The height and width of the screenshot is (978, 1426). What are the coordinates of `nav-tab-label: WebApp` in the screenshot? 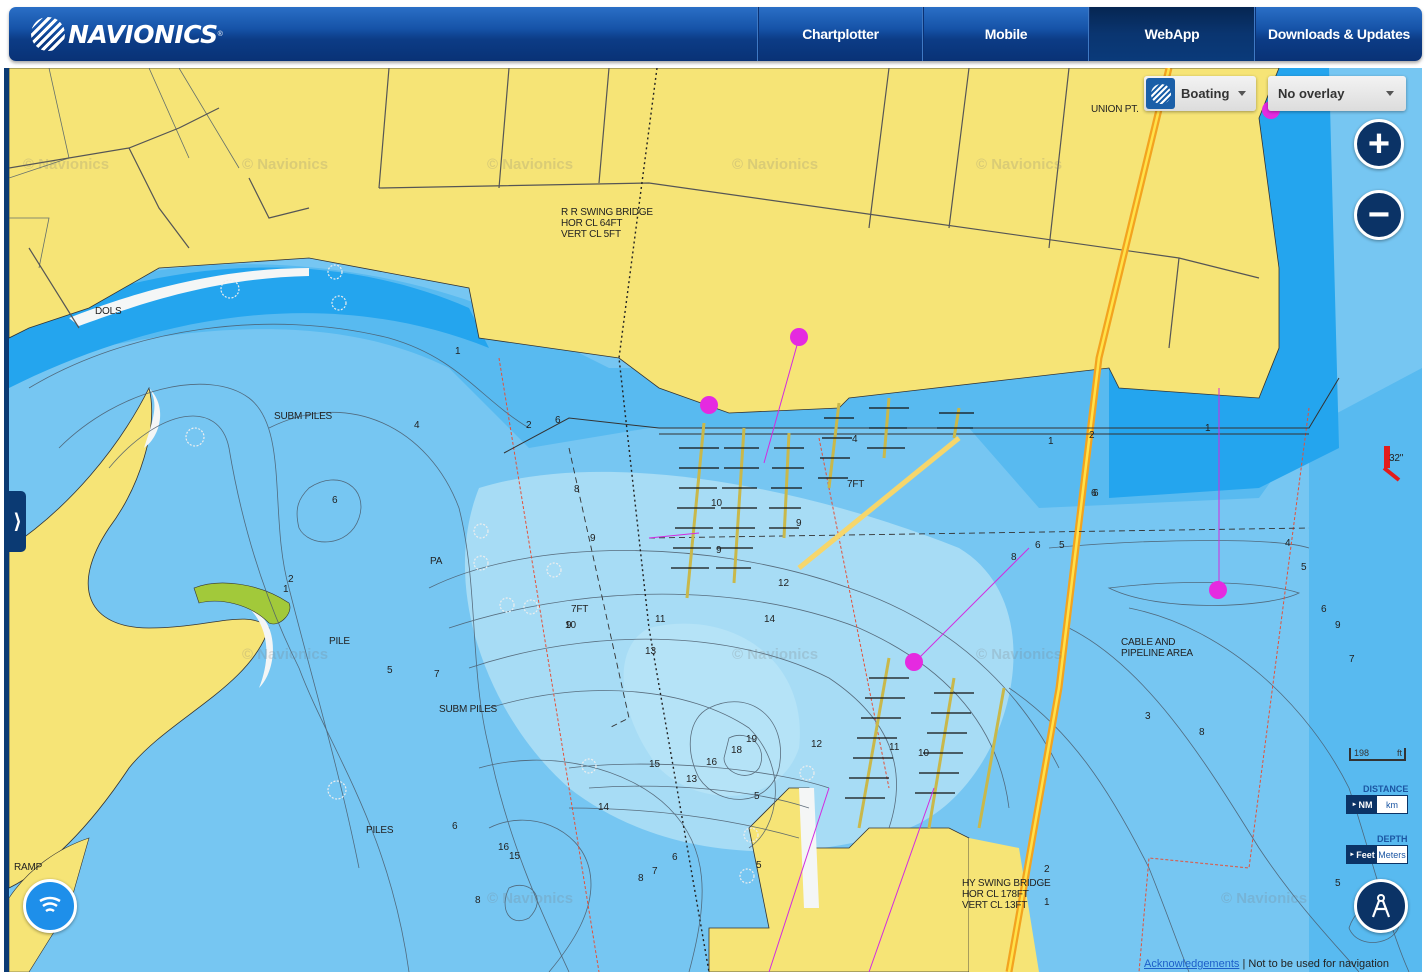 It's located at (1172, 34).